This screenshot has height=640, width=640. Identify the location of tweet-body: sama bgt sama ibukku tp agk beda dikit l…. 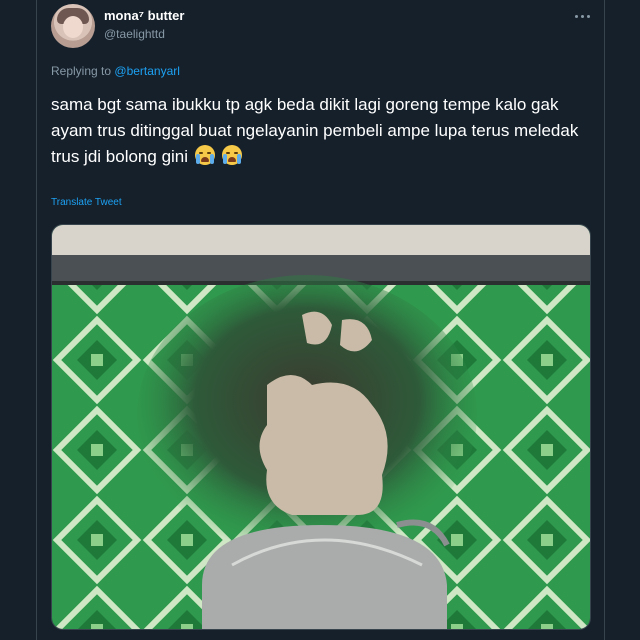
(315, 130).